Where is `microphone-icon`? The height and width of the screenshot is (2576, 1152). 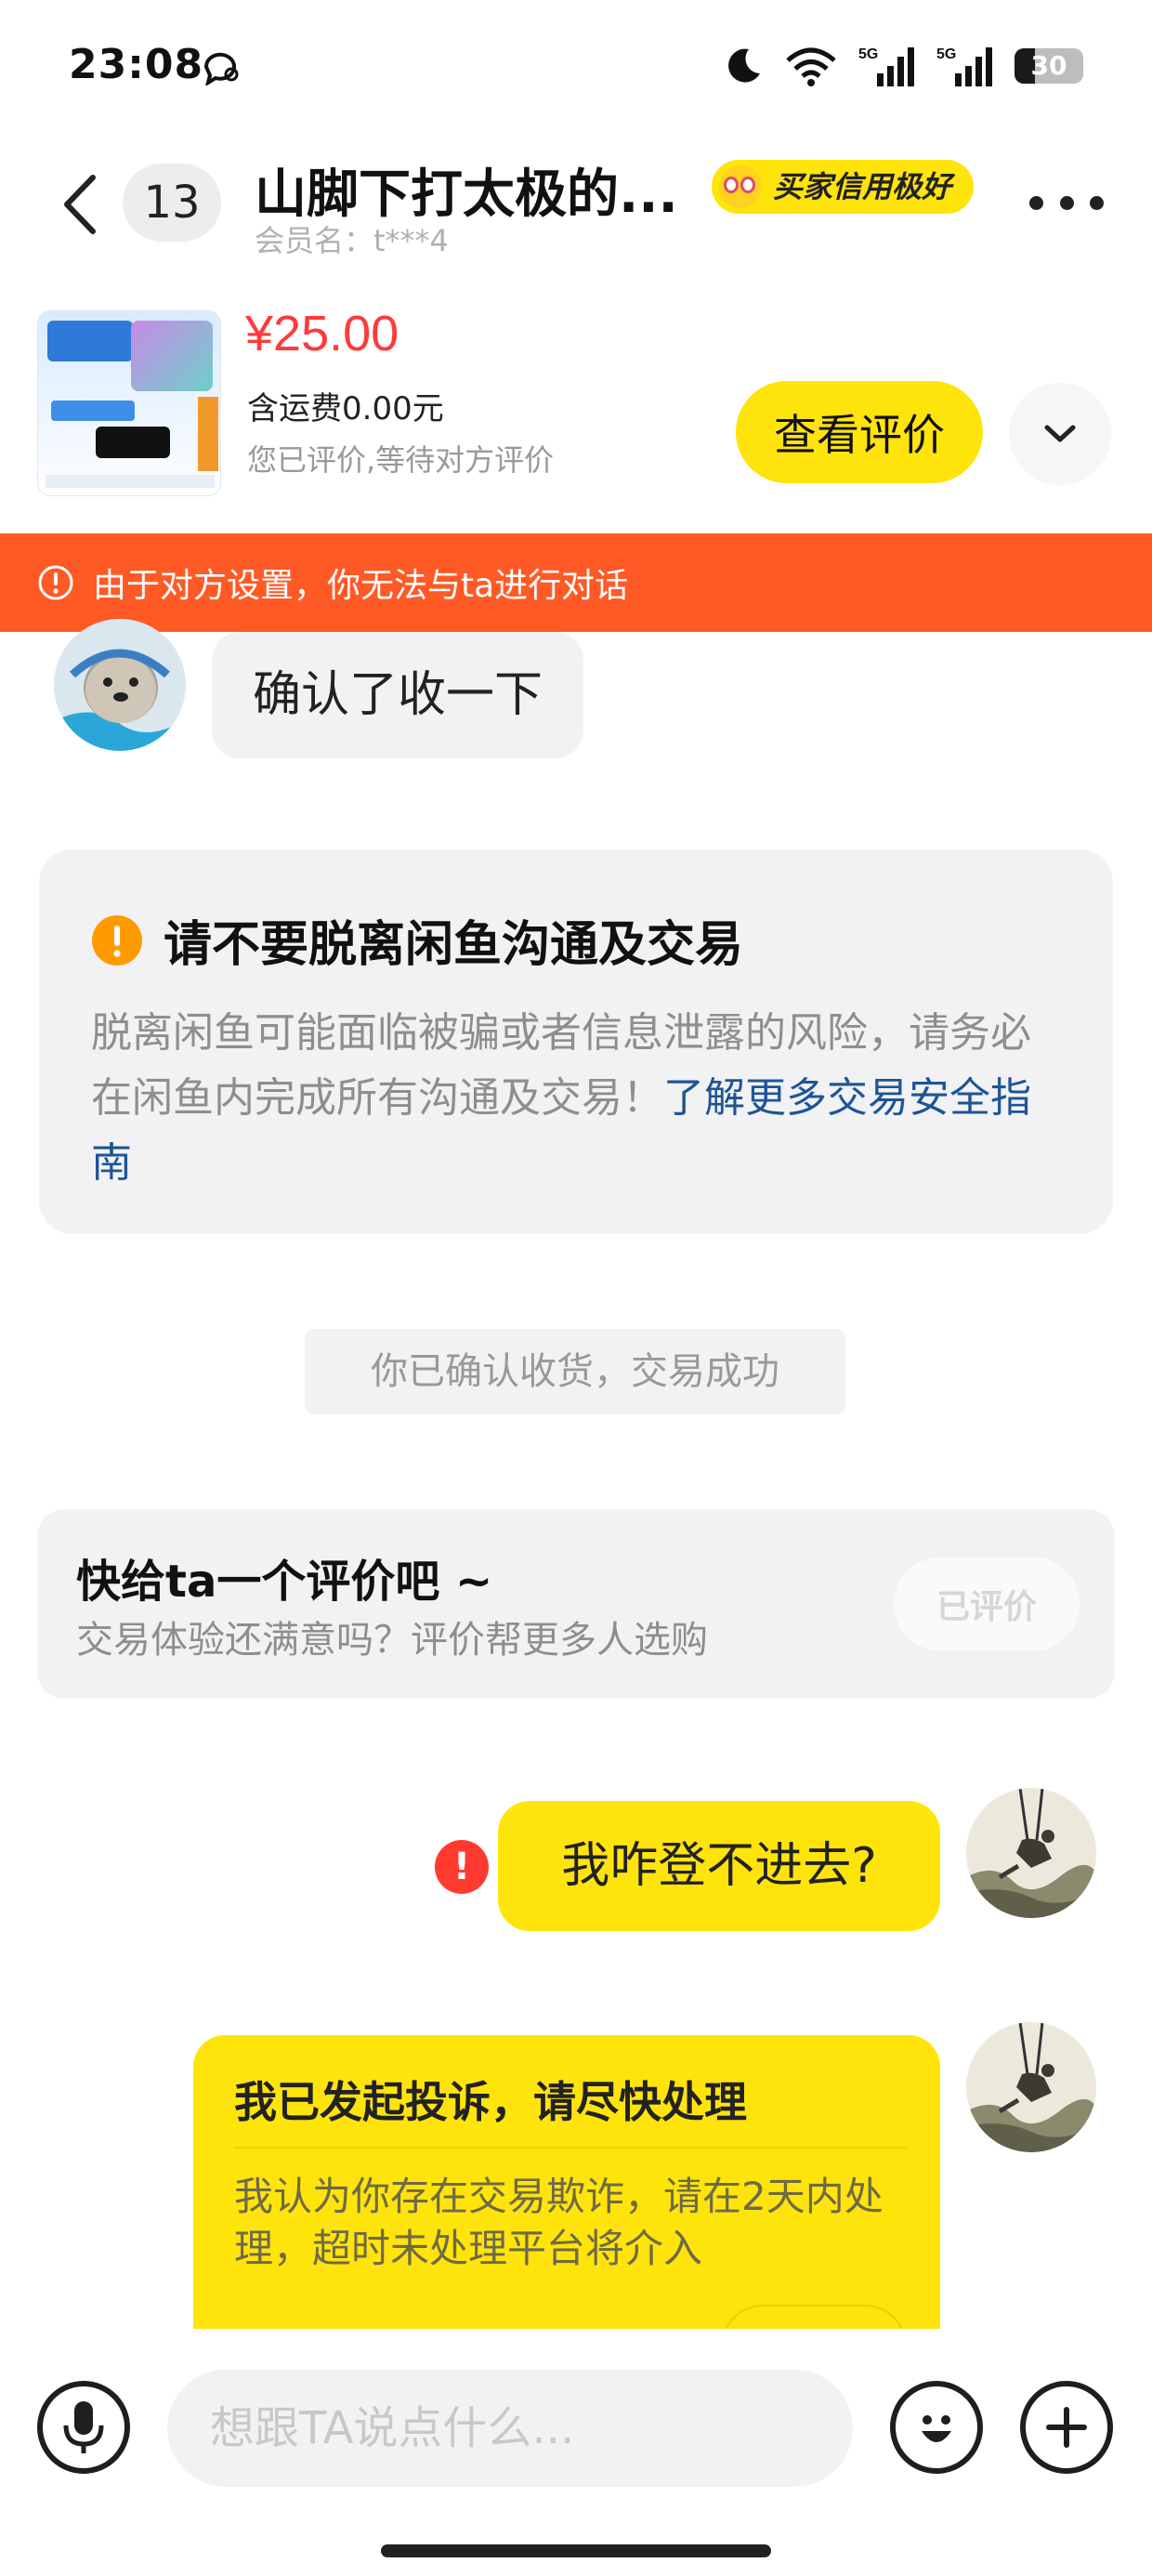
microphone-icon is located at coordinates (83, 2427).